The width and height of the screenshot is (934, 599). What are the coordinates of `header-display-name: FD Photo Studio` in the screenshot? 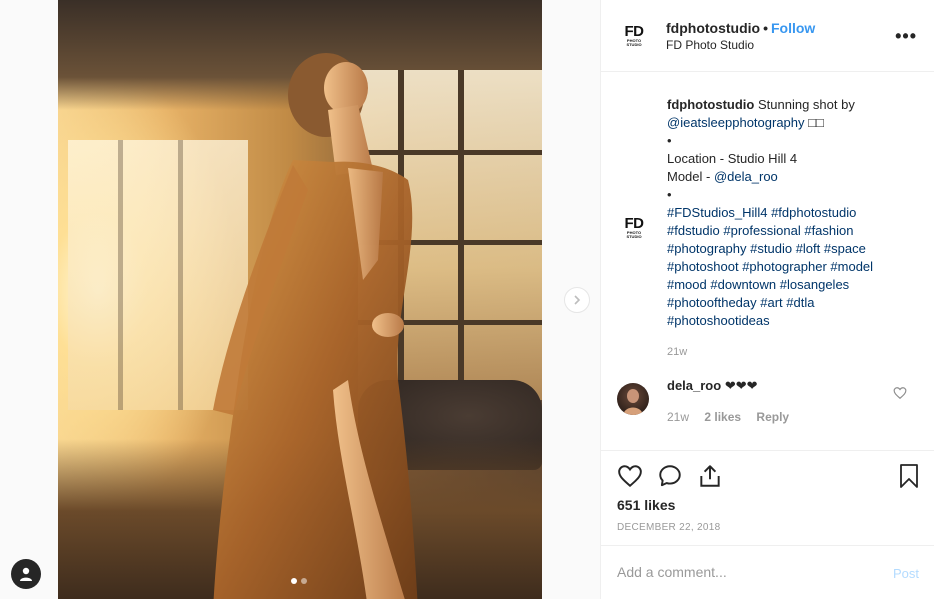 It's located at (710, 45).